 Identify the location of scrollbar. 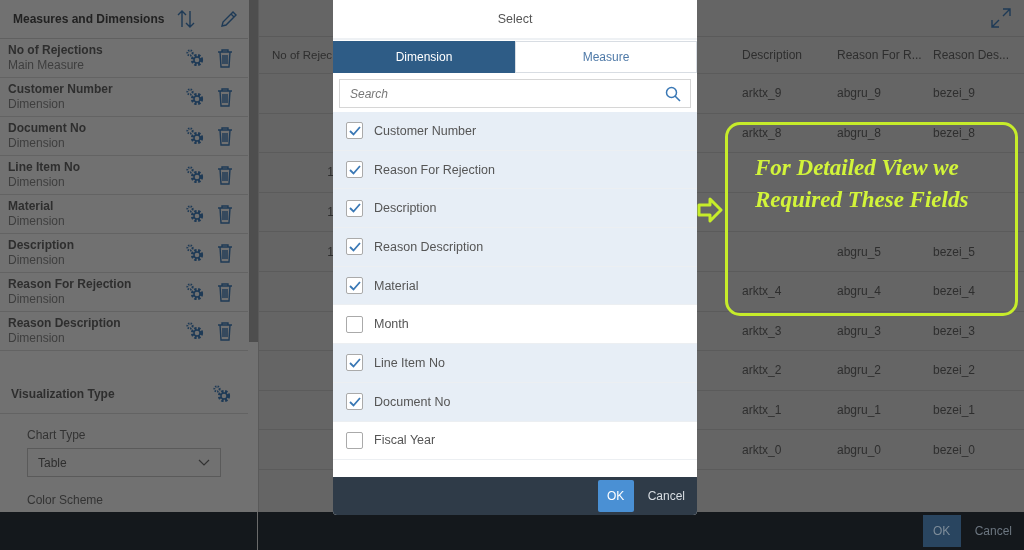
(253, 171).